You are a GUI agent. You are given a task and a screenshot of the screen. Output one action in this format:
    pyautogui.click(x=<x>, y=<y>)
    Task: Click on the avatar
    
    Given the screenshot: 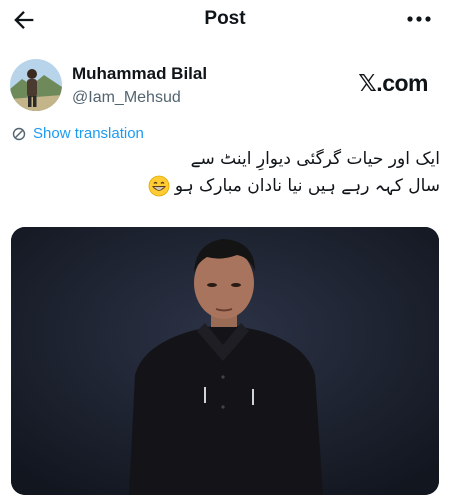 What is the action you would take?
    pyautogui.click(x=36, y=85)
    